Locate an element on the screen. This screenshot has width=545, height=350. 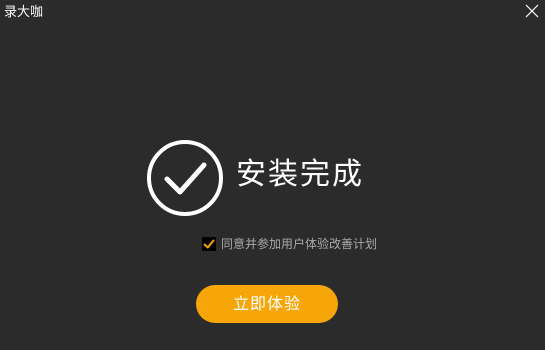
window-title: 录大咖 is located at coordinates (24, 12).